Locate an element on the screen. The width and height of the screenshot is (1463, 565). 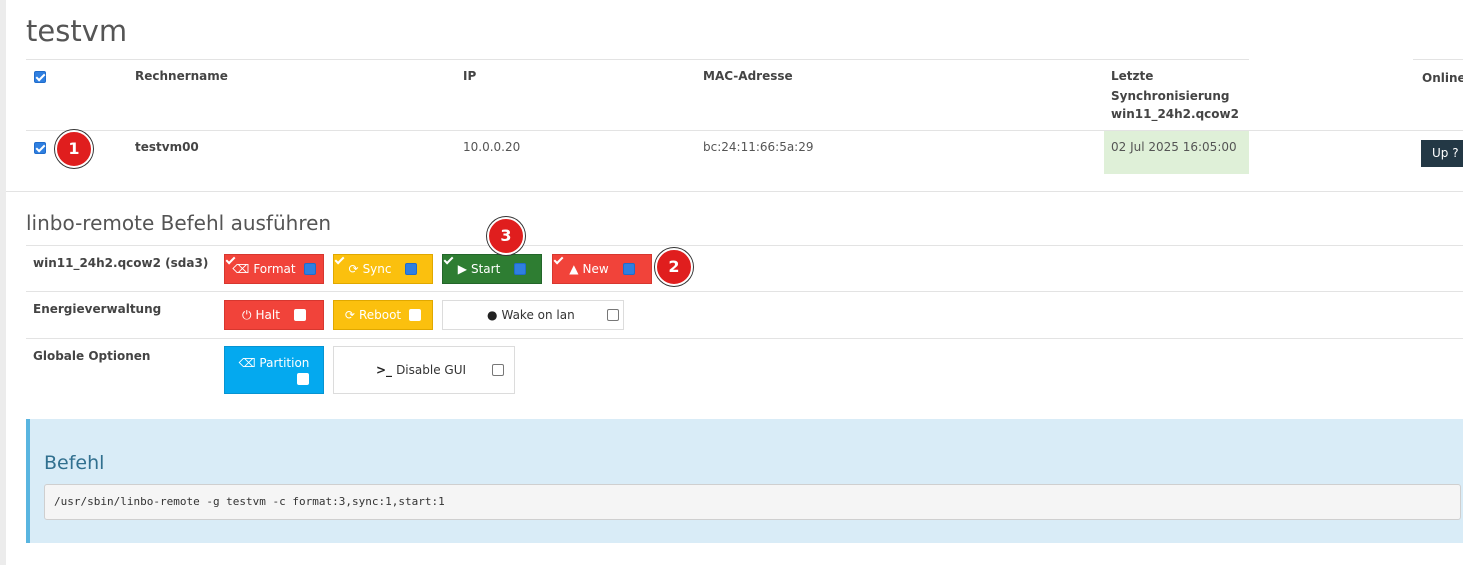
online-status-button: Up ? is located at coordinates (1442, 153).